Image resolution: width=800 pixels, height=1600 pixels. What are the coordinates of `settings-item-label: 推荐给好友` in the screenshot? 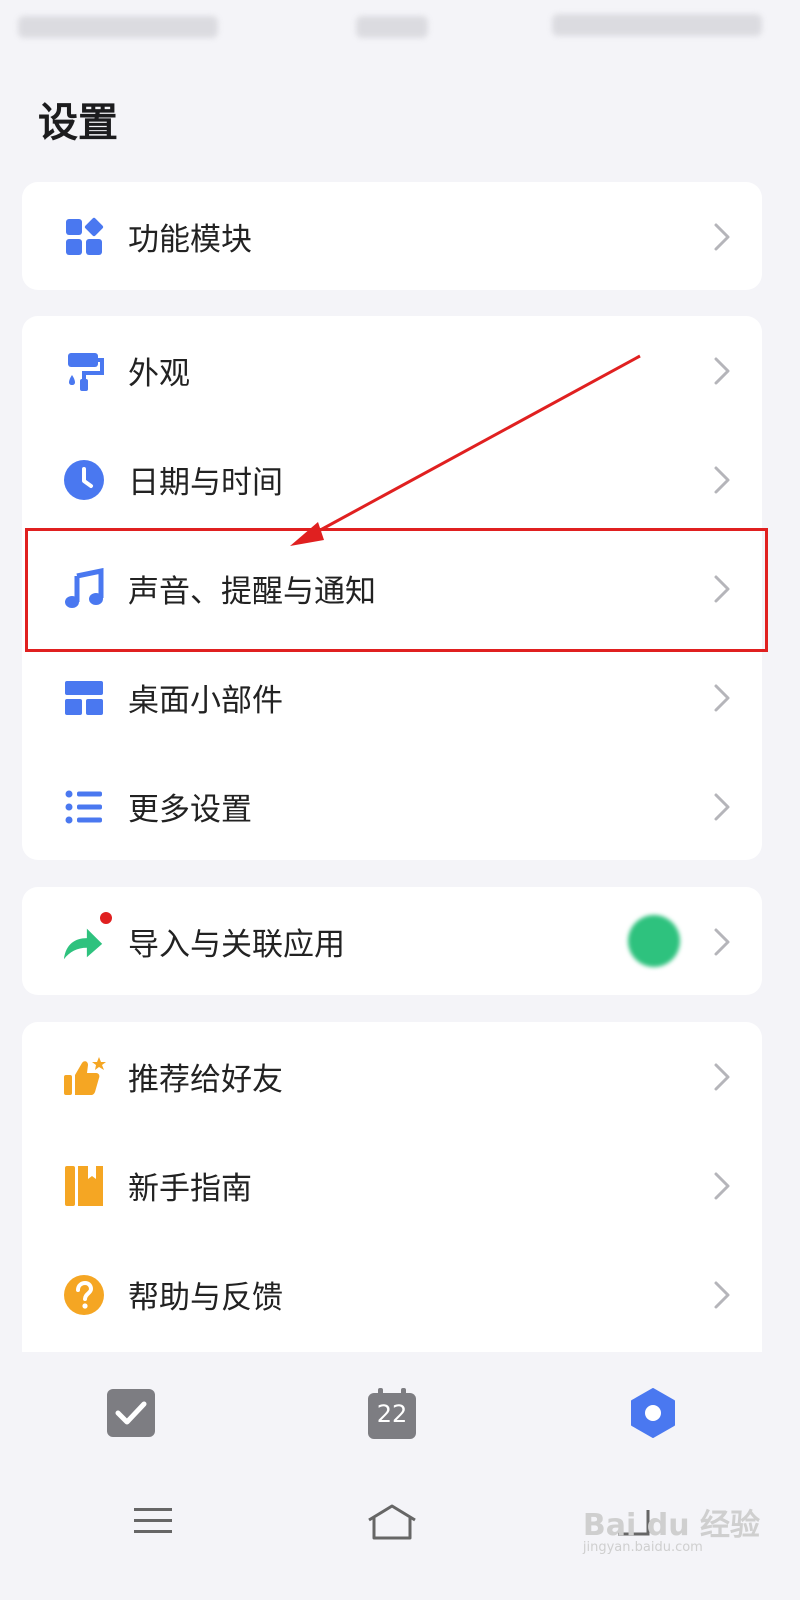 It's located at (205, 1080).